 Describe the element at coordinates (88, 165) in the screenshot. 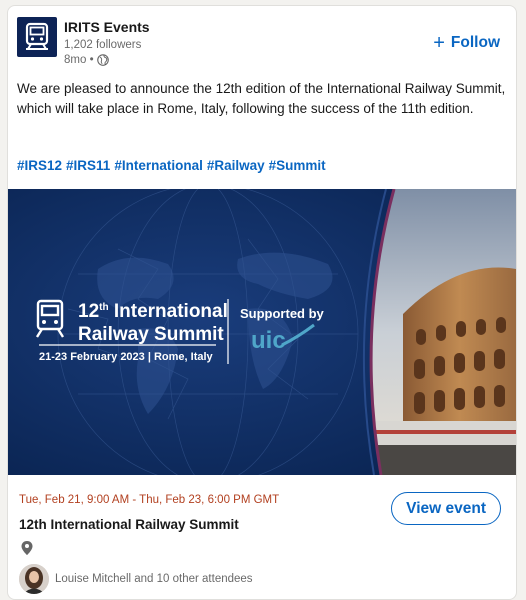

I see `hashtag-link: #IRS11` at that location.